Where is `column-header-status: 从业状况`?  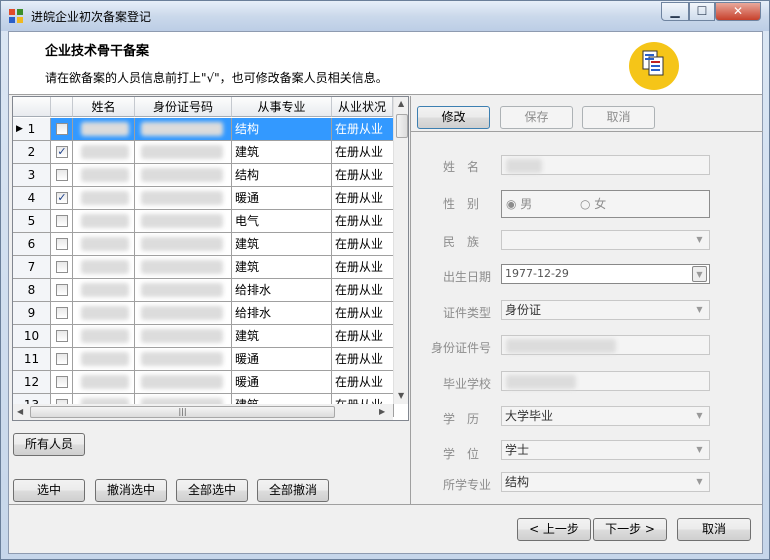
column-header-status: 从业状况 is located at coordinates (362, 107).